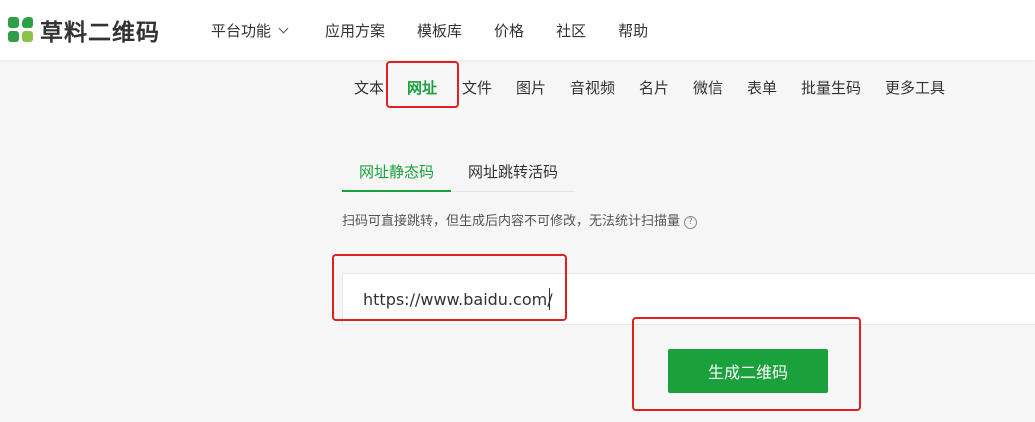 Image resolution: width=1035 pixels, height=422 pixels. What do you see at coordinates (831, 88) in the screenshot?
I see `tab-batch-generate: 批量生码` at bounding box center [831, 88].